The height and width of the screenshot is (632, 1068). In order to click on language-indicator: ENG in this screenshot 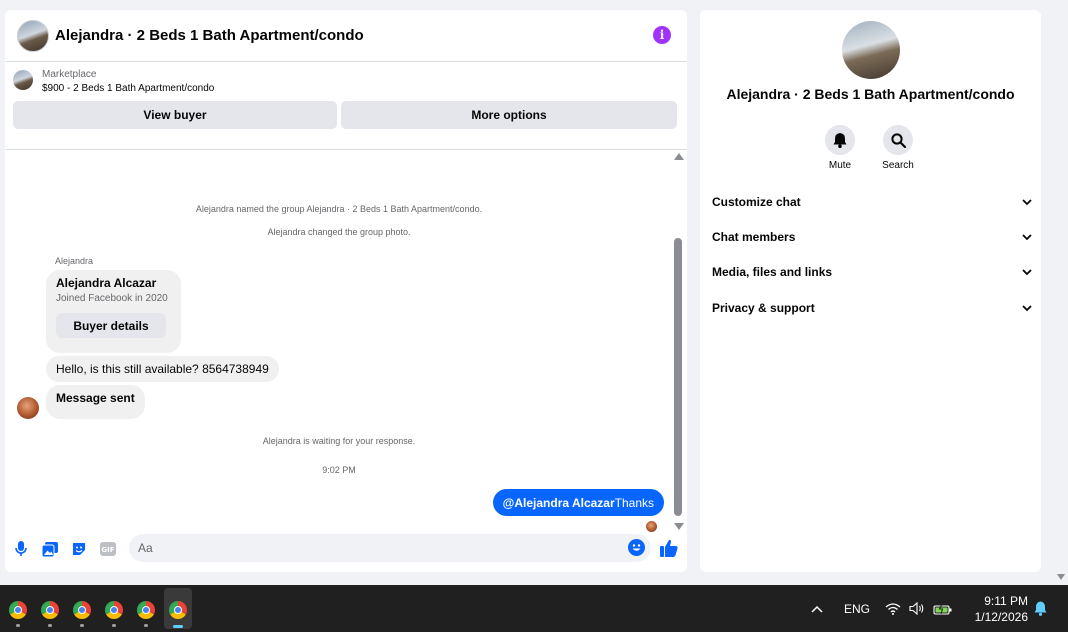, I will do `click(857, 608)`.